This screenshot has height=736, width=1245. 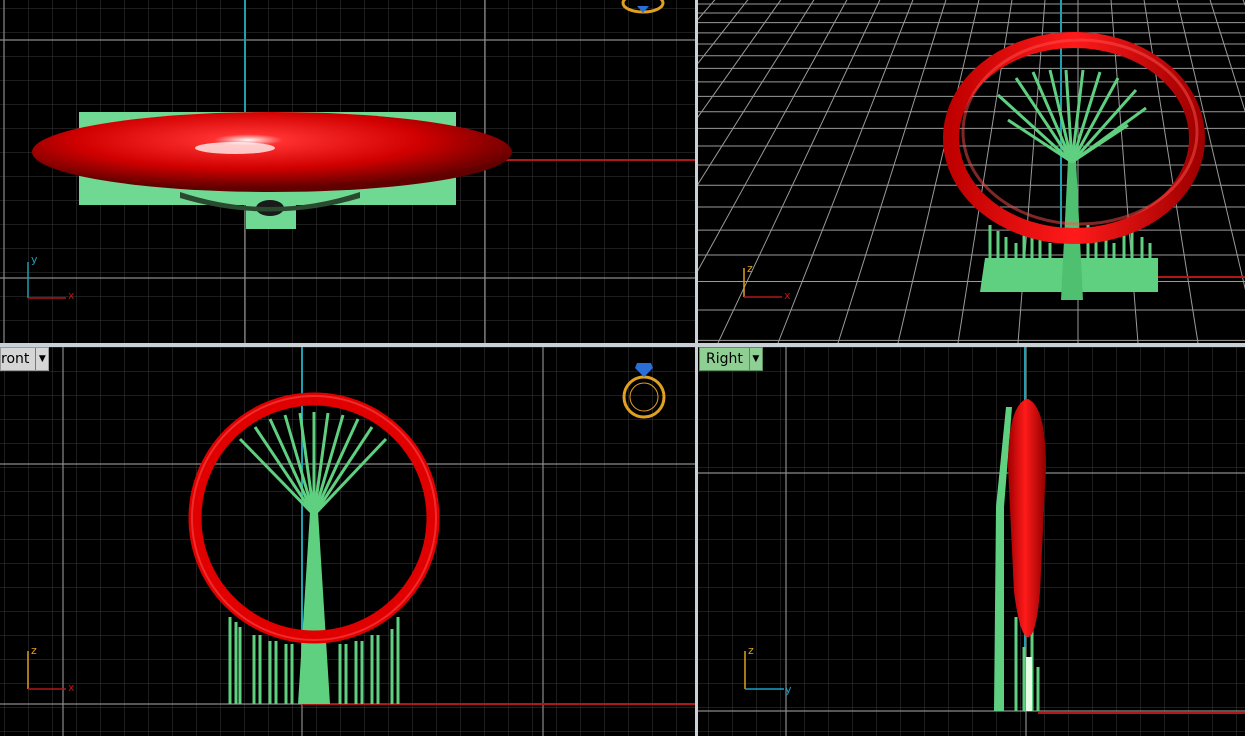 I want to click on support-highlight, so click(x=1029, y=684).